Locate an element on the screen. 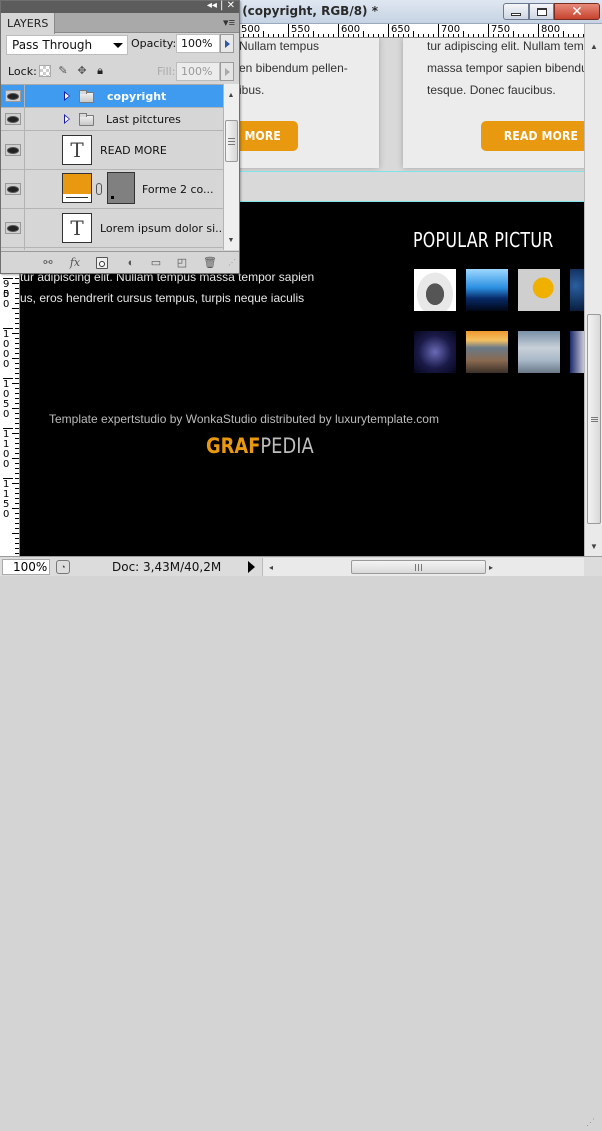 Image resolution: width=602 pixels, height=1131 pixels. add-mask-icon is located at coordinates (102, 263).